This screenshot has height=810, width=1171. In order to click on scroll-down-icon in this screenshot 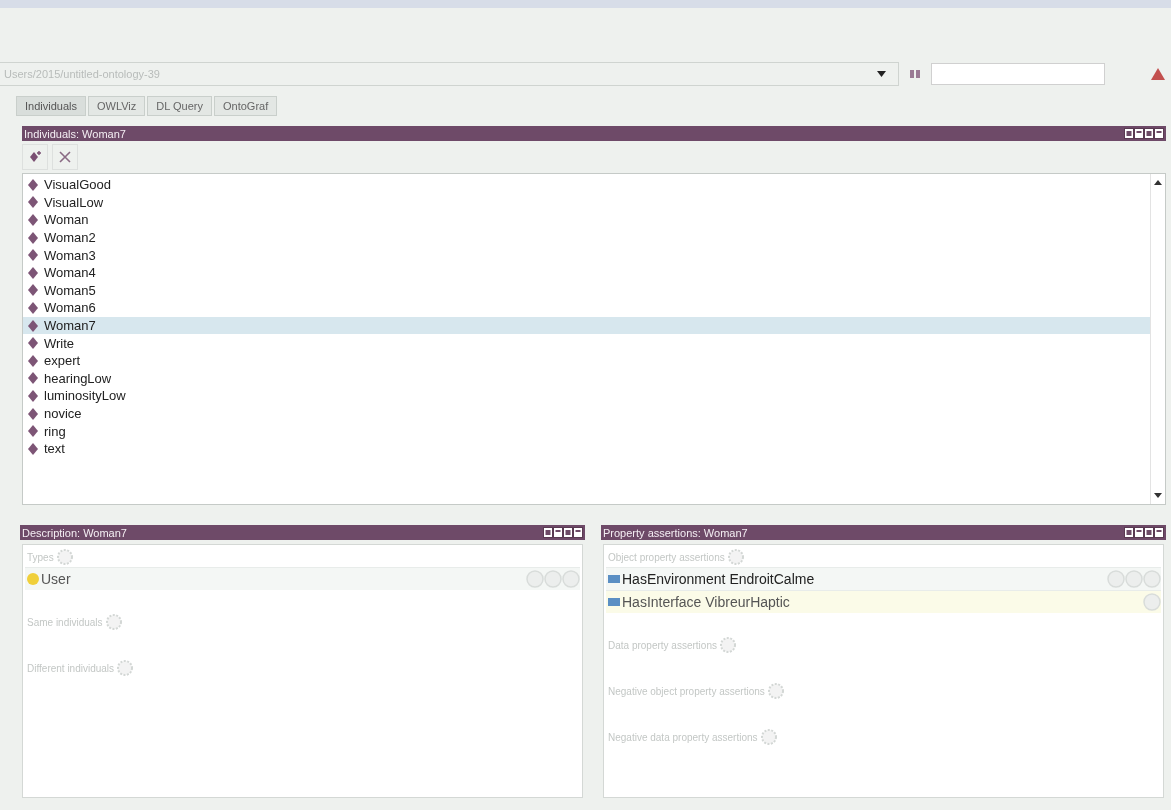, I will do `click(1158, 495)`.